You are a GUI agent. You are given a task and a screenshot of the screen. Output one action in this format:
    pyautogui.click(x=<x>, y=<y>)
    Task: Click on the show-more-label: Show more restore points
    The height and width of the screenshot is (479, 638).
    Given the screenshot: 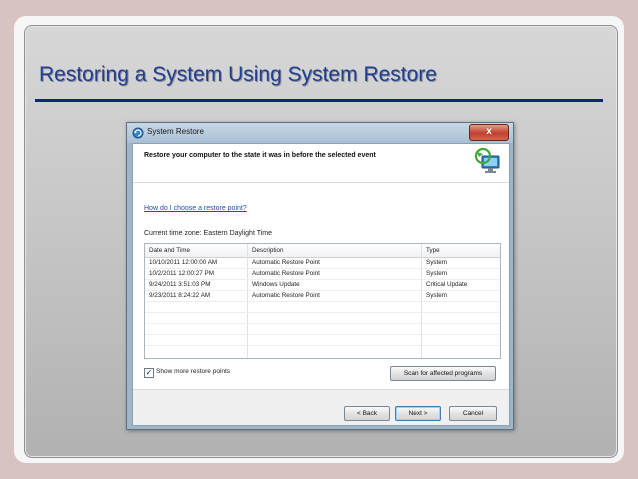 What is the action you would take?
    pyautogui.click(x=193, y=371)
    